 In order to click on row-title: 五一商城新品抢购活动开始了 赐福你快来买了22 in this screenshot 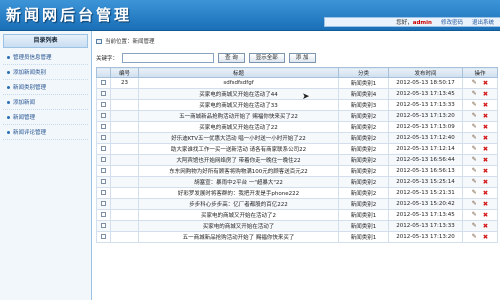, I will do `click(238, 116)`.